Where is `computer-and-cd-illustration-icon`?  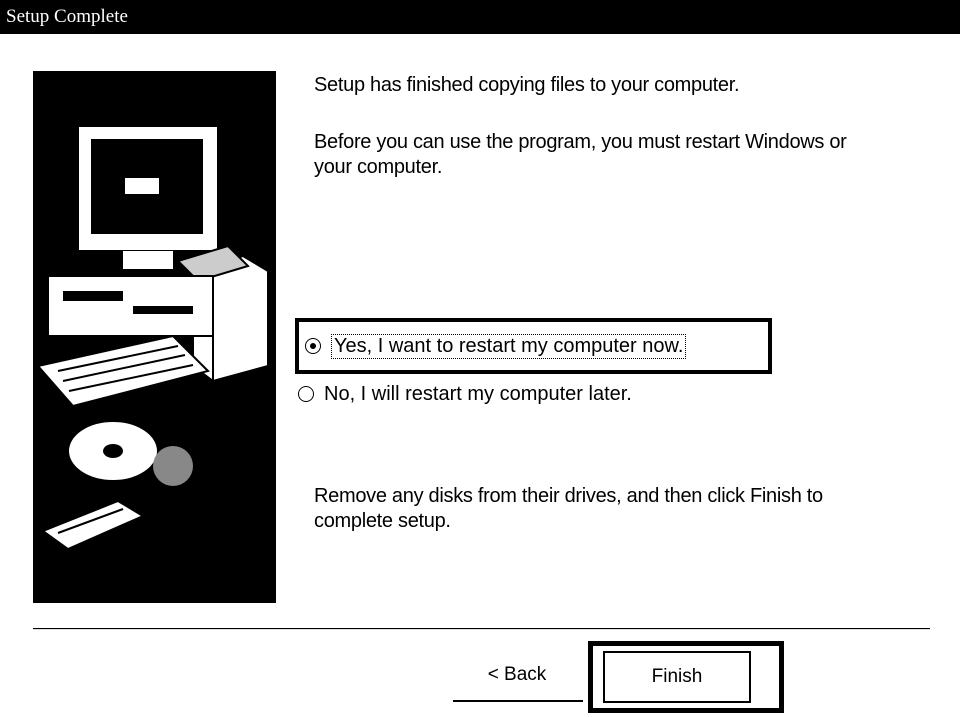
computer-and-cd-illustration-icon is located at coordinates (152, 338).